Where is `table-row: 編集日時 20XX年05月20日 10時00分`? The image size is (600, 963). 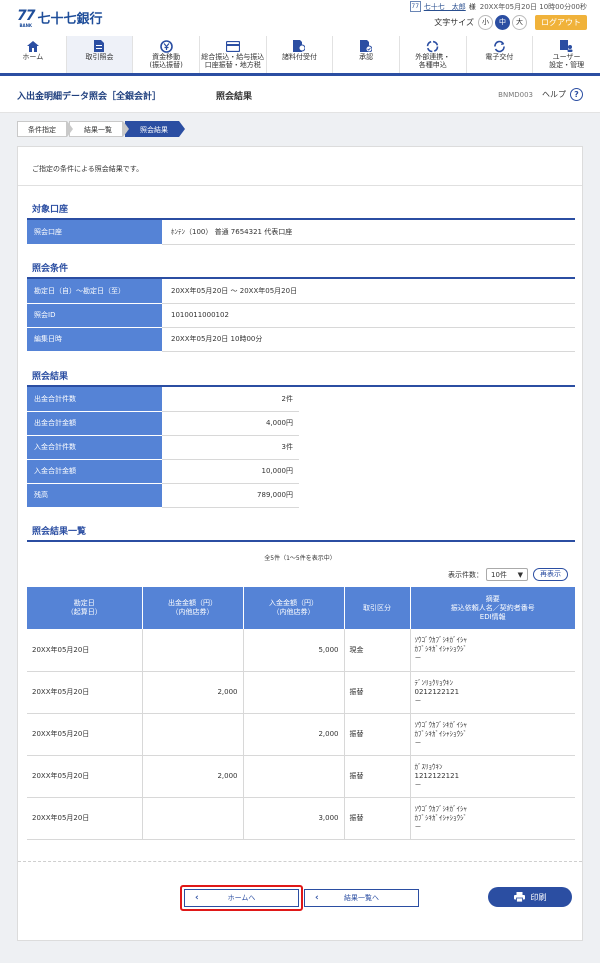
table-row: 編集日時 20XX年05月20日 10時00分 is located at coordinates (301, 339).